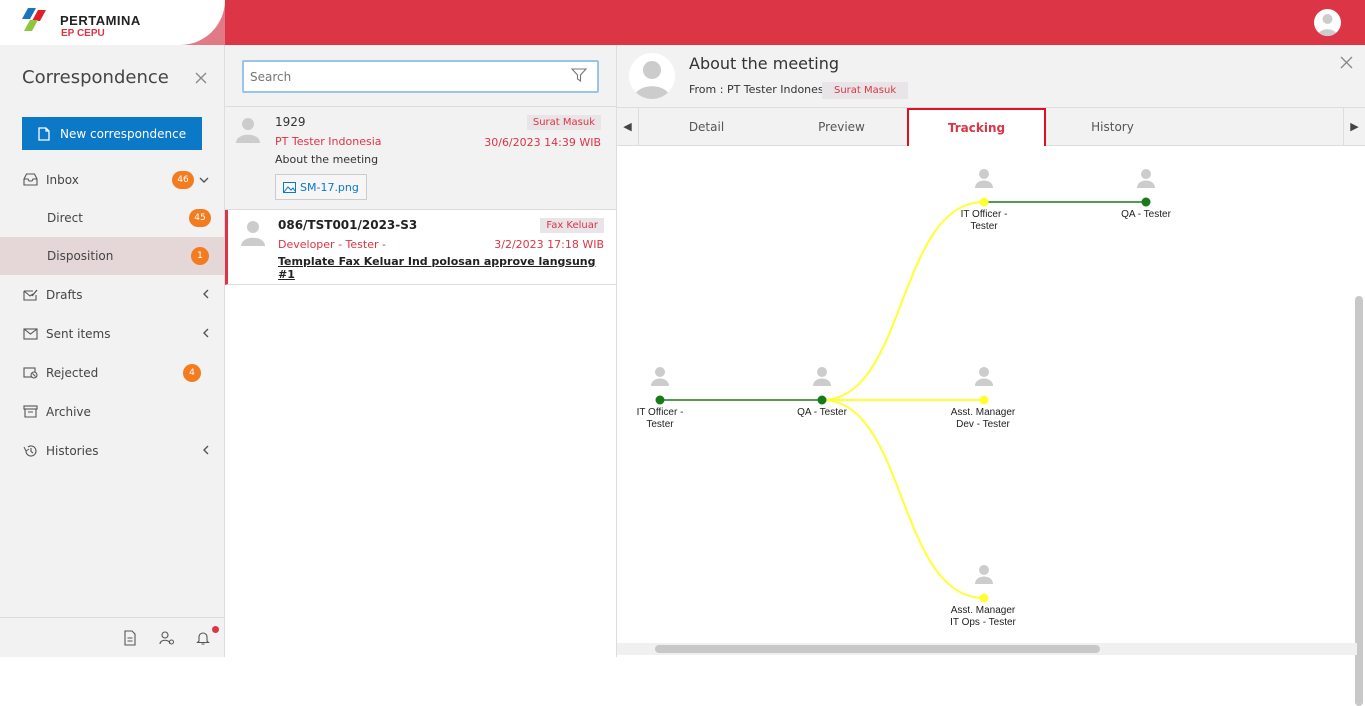 The width and height of the screenshot is (1365, 706). I want to click on tab-detail: Detail, so click(706, 126).